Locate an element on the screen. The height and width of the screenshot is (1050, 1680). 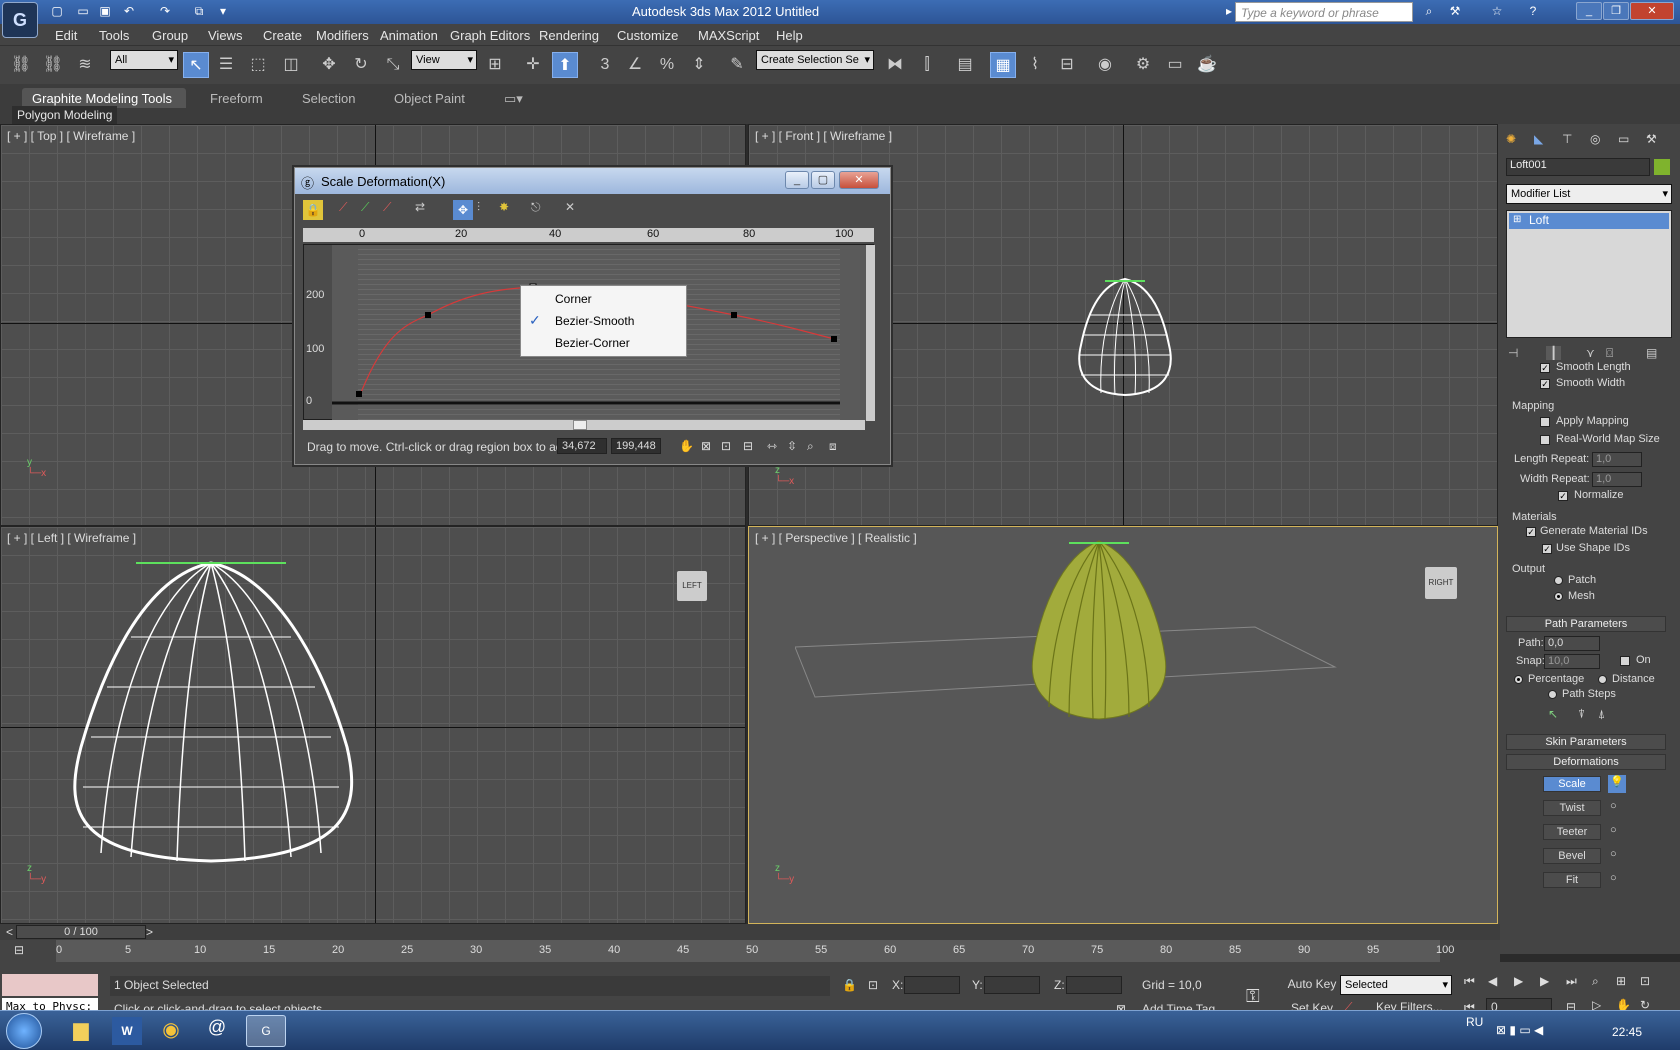
schematic-view-icon: ⊟ is located at coordinates (1067, 65).